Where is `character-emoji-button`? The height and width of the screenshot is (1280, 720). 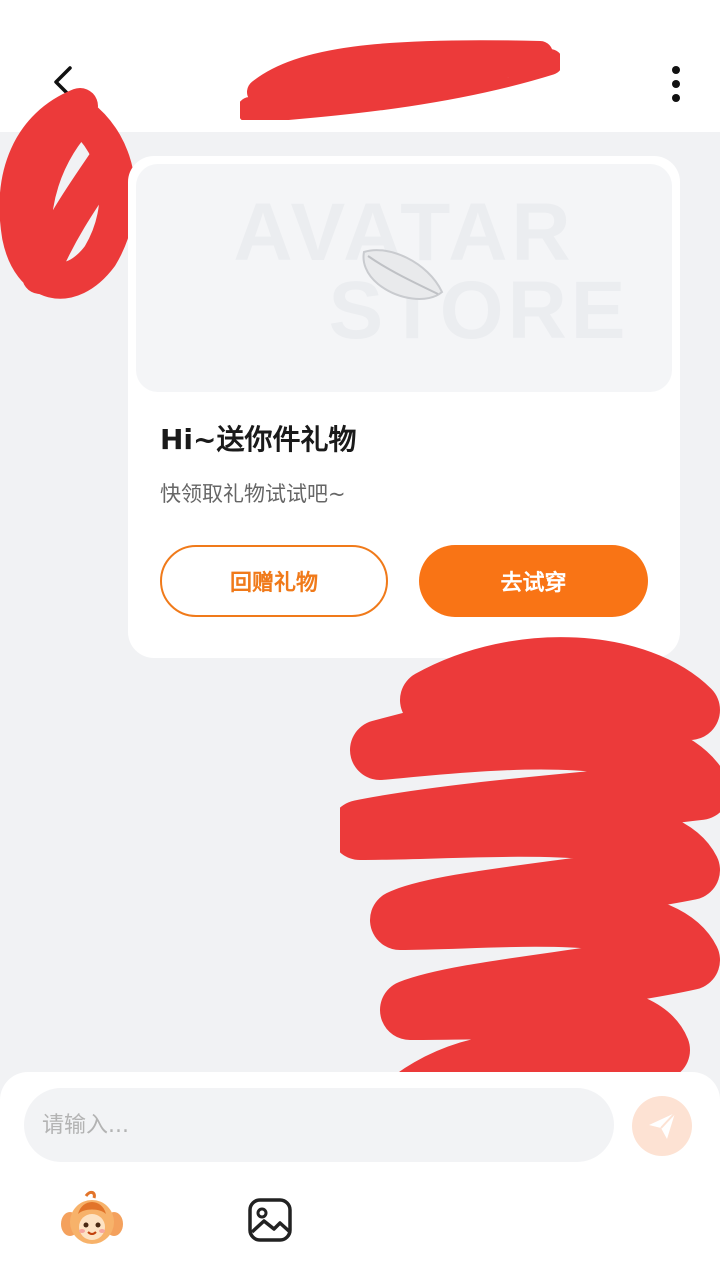 character-emoji-button is located at coordinates (92, 1220).